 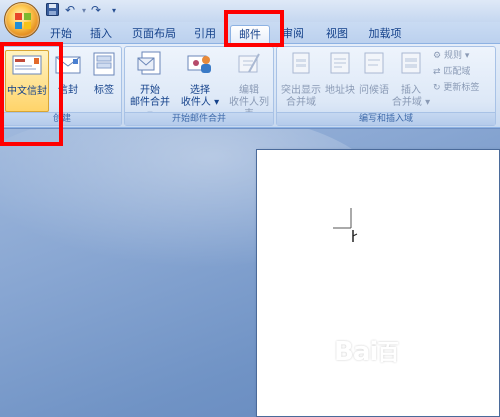 I want to click on highlight-merge-fields-line2: 合并域, so click(x=301, y=102).